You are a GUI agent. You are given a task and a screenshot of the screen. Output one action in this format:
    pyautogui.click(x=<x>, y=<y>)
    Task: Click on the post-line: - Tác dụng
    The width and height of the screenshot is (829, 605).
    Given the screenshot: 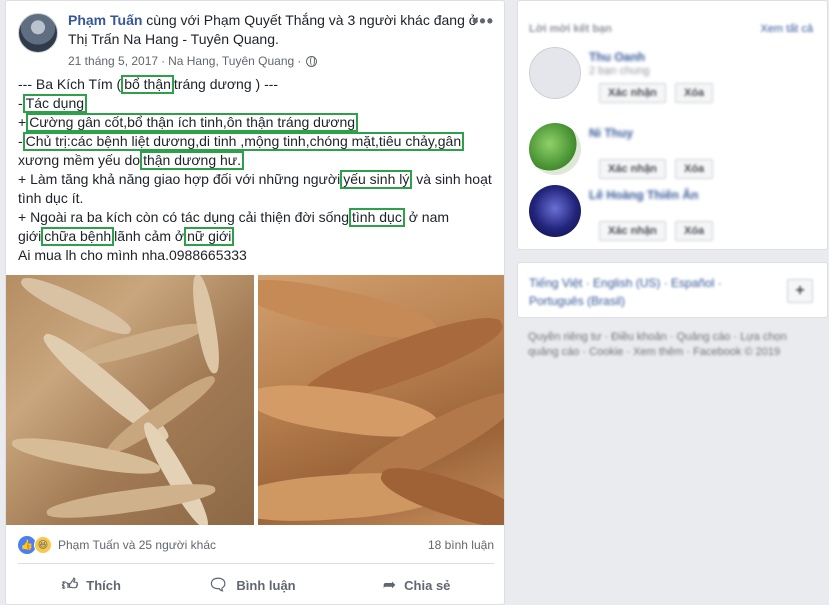 What is the action you would take?
    pyautogui.click(x=258, y=103)
    